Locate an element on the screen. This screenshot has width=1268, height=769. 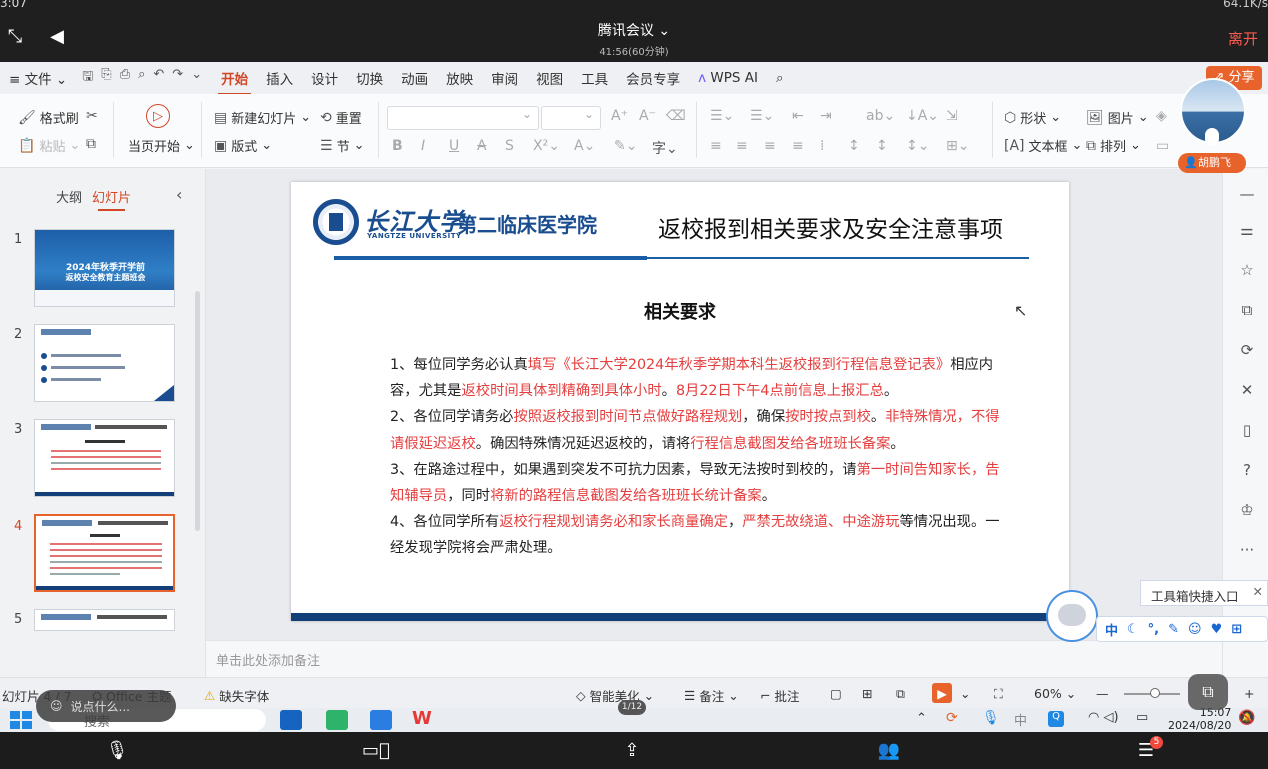
normal-view-icon: ▢ is located at coordinates (836, 693).